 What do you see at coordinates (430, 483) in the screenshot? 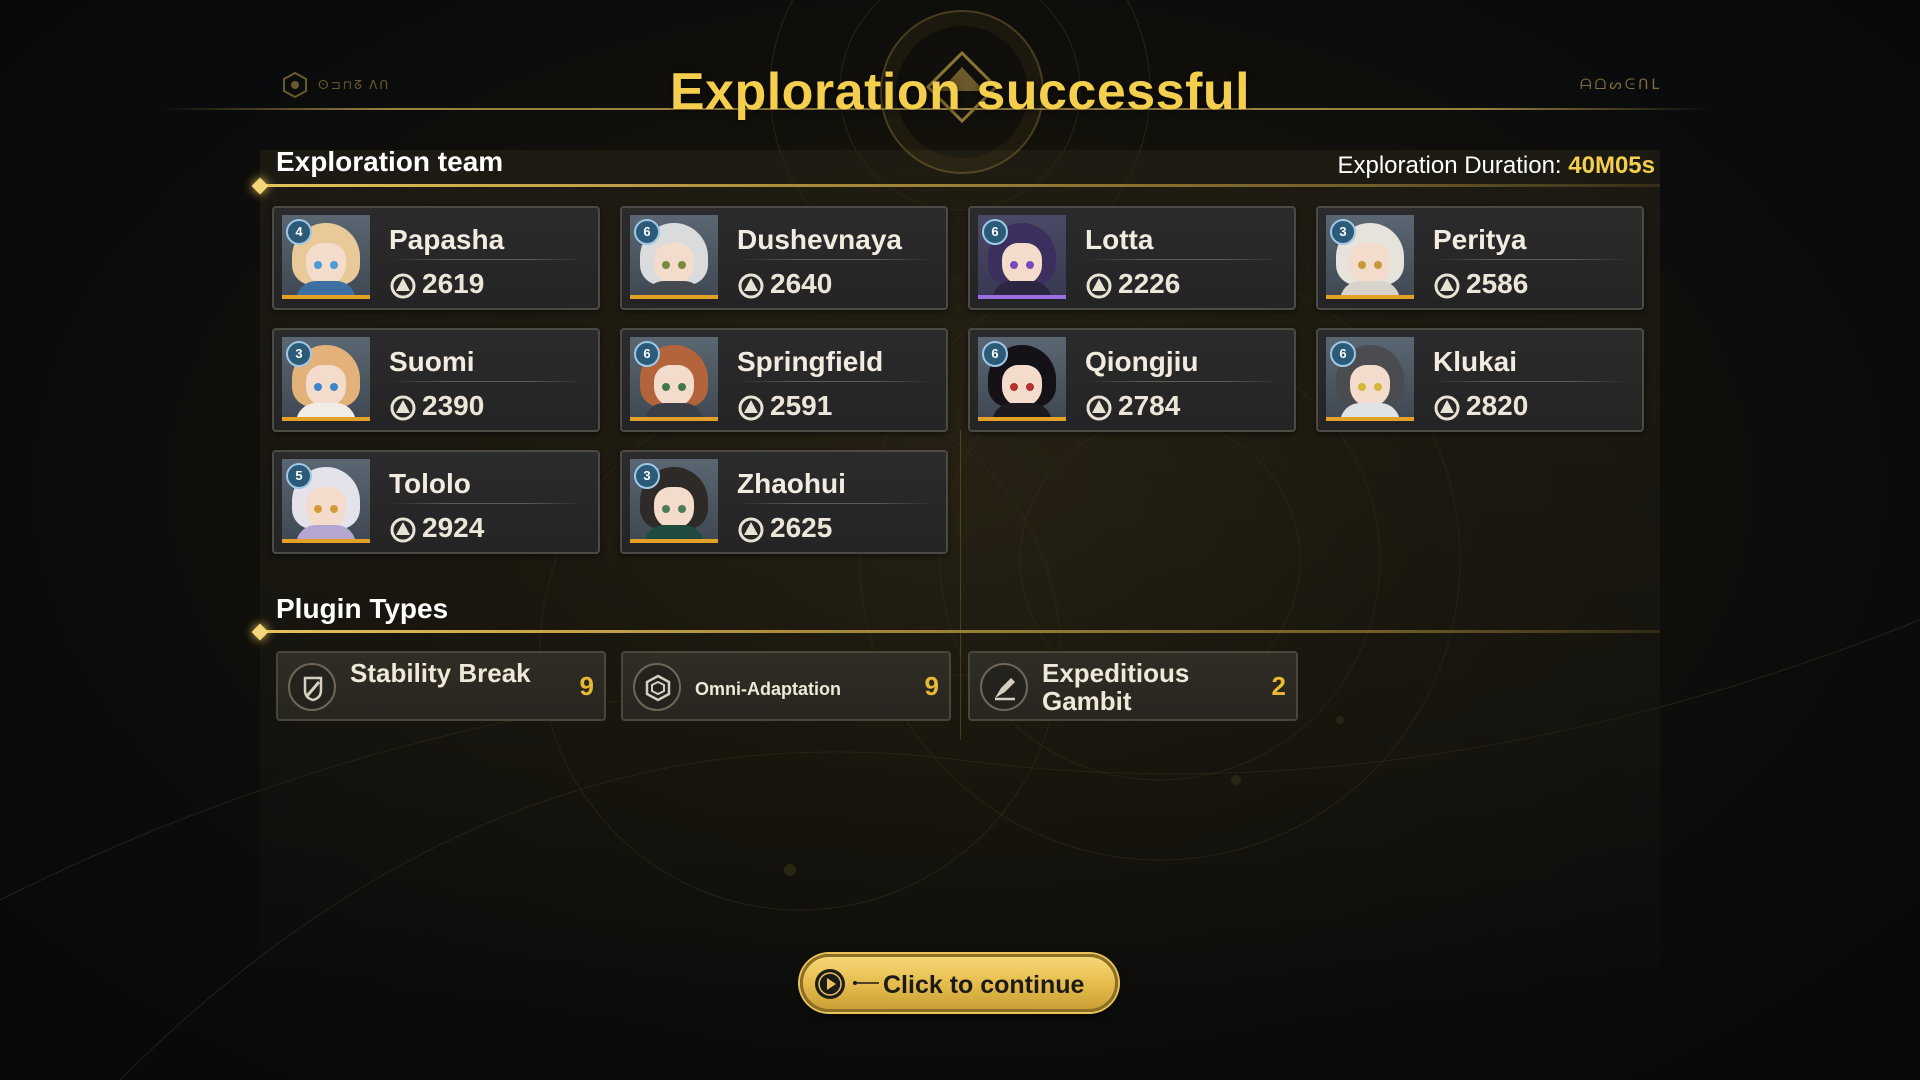
I see `member-name: Tololo` at bounding box center [430, 483].